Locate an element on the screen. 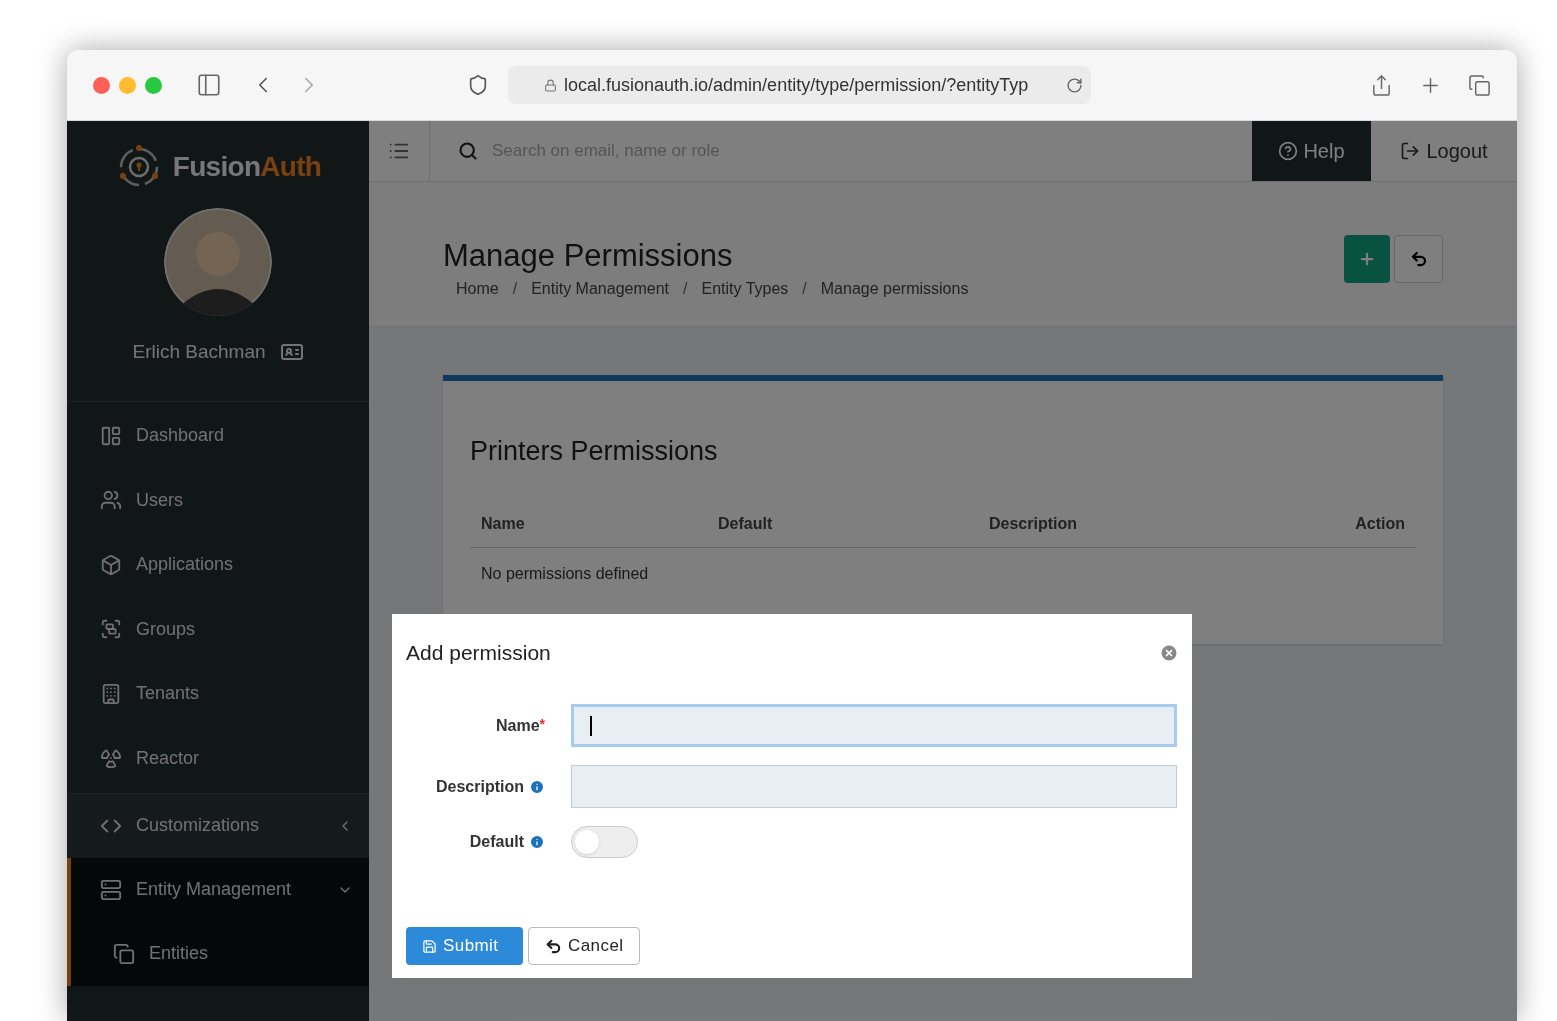  sidebar-section: Entity Management is located at coordinates (220, 889).